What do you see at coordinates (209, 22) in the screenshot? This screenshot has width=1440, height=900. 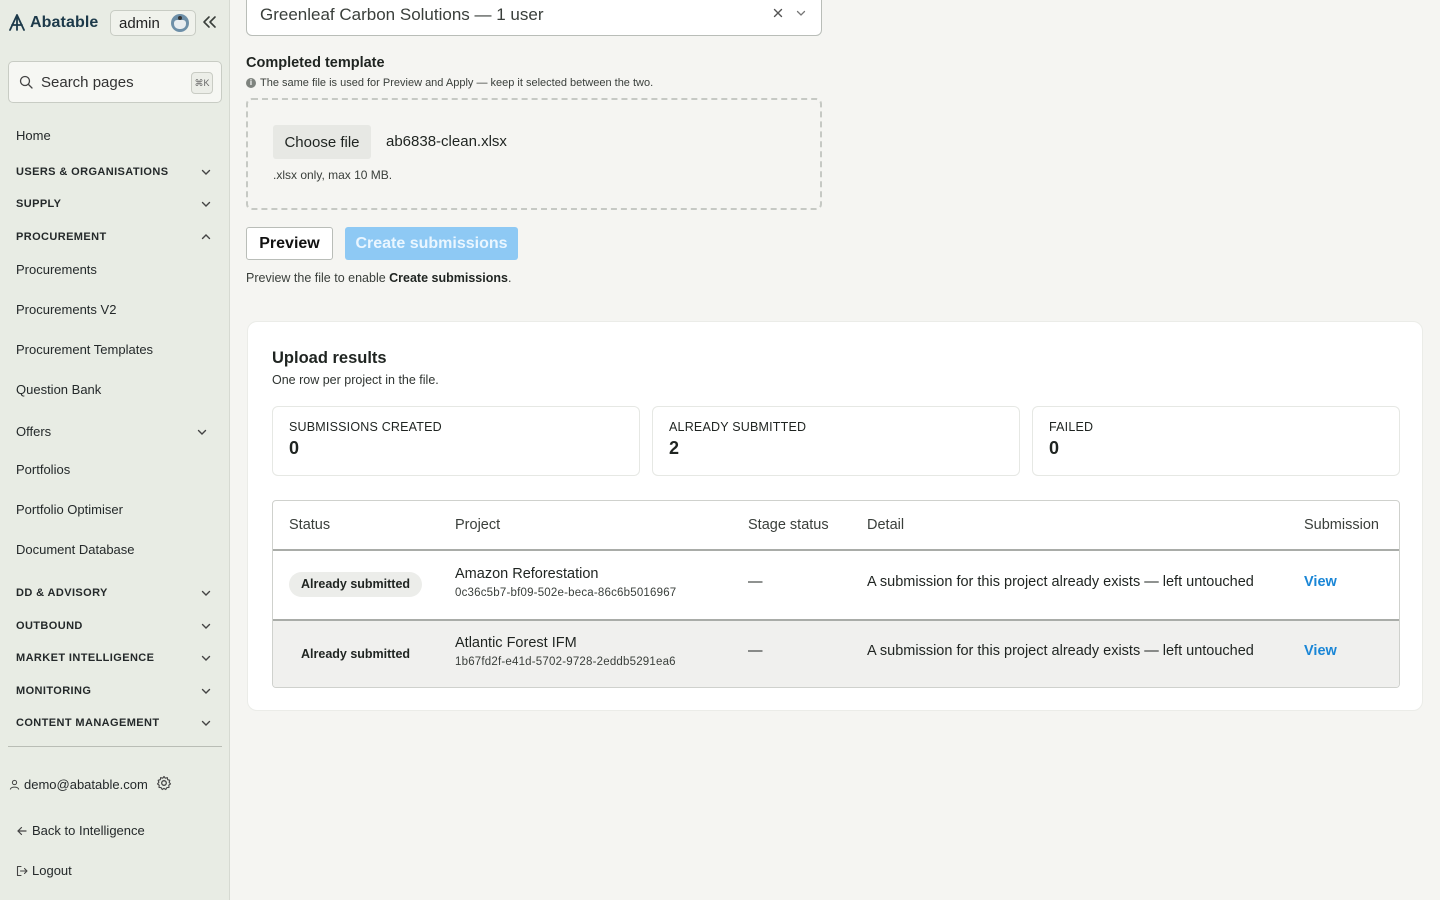 I see `collapse-sidebar-icon` at bounding box center [209, 22].